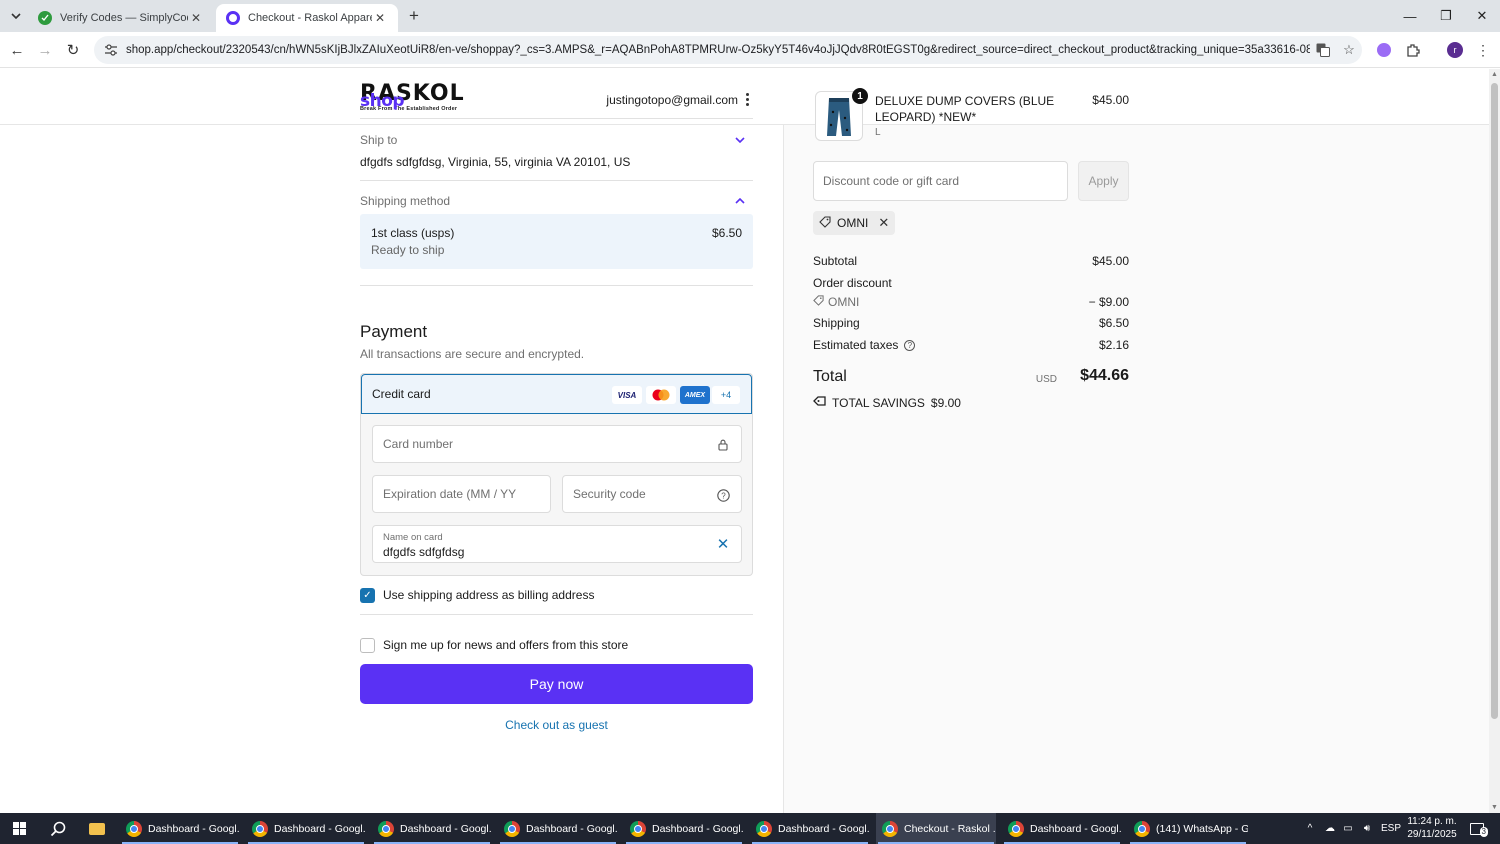 This screenshot has width=1500, height=844. Describe the element at coordinates (1323, 50) in the screenshot. I see `translate-icon` at that location.